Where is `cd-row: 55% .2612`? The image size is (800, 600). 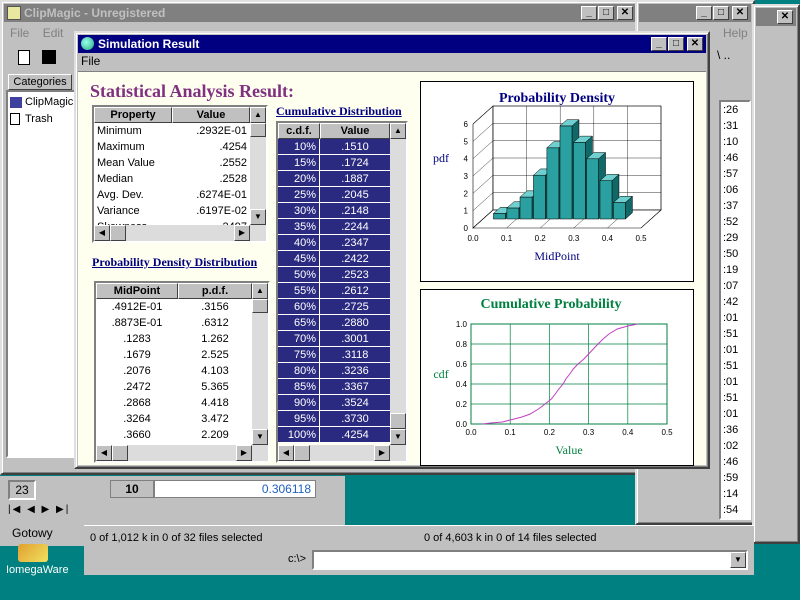
cd-row: 55% .2612 is located at coordinates (334, 291).